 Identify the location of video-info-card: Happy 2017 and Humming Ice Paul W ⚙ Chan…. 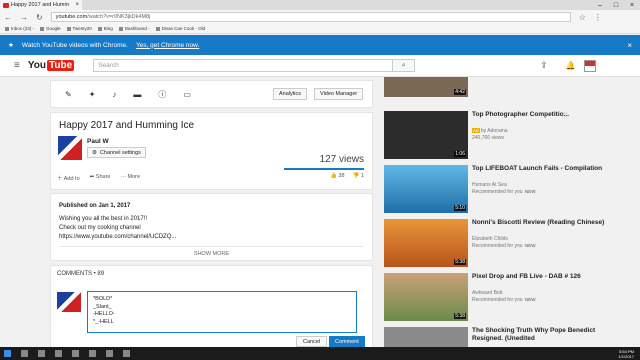
(211, 151).